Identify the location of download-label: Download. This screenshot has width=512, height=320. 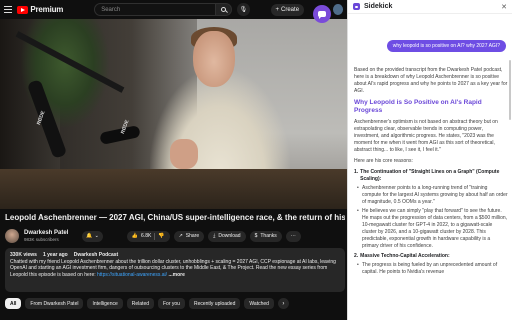
(229, 236).